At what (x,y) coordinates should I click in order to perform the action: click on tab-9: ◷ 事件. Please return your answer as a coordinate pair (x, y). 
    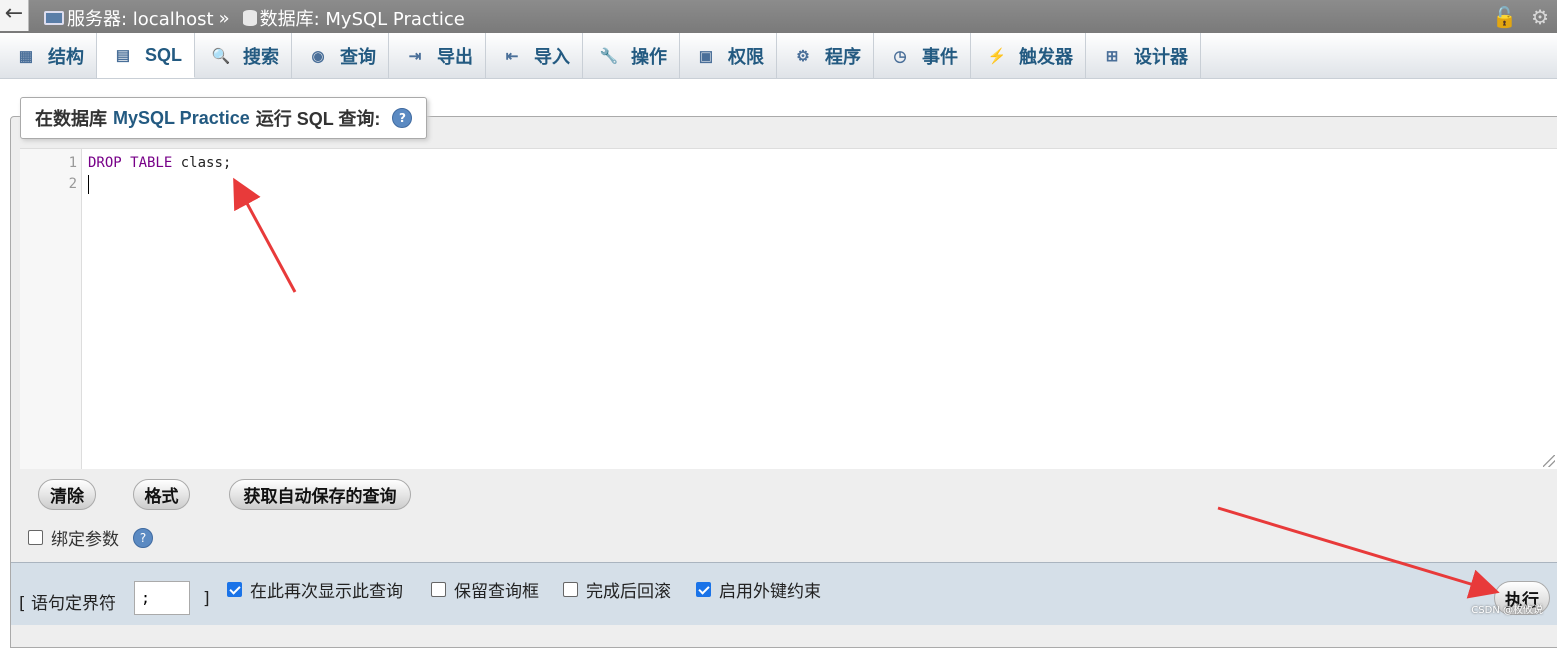
    Looking at the image, I should click on (923, 55).